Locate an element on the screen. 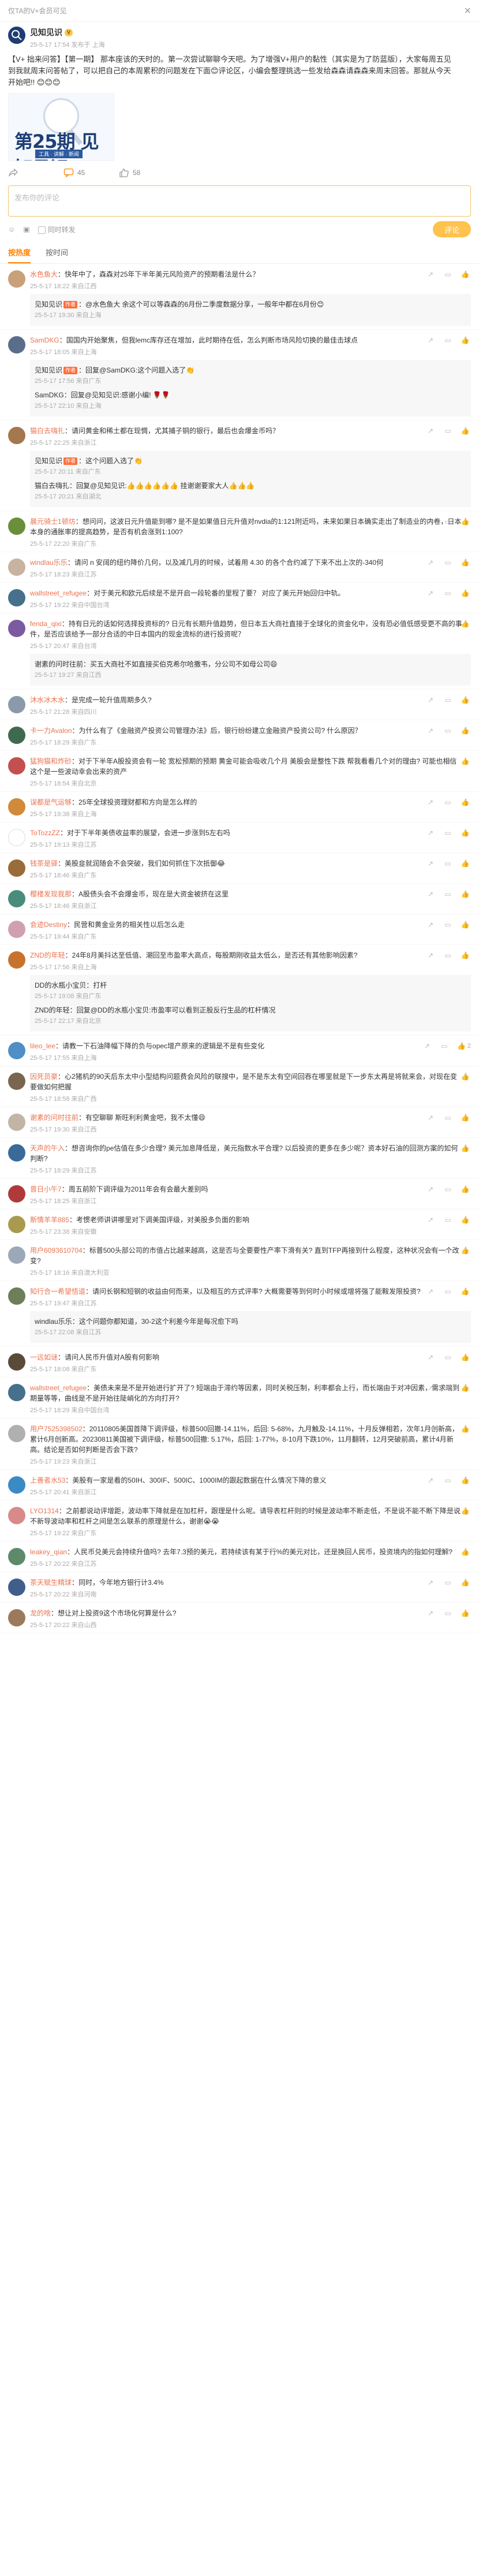 The height and width of the screenshot is (2576, 479). share-button is located at coordinates (35, 172).